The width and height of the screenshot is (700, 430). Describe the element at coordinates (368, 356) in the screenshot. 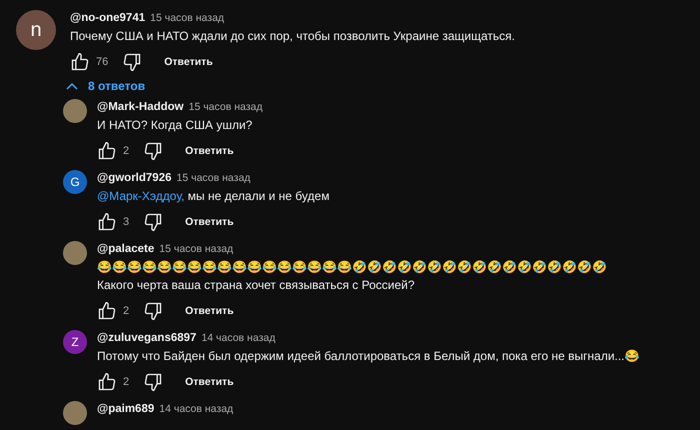

I see `comment-text: Потому что Байден был одержим идеей баллотироваться в Белый дом, пока его не выгнали...😂` at that location.